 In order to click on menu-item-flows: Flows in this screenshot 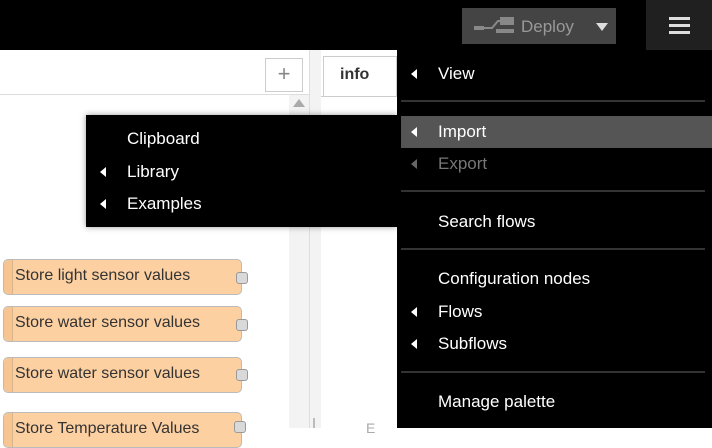, I will do `click(554, 312)`.